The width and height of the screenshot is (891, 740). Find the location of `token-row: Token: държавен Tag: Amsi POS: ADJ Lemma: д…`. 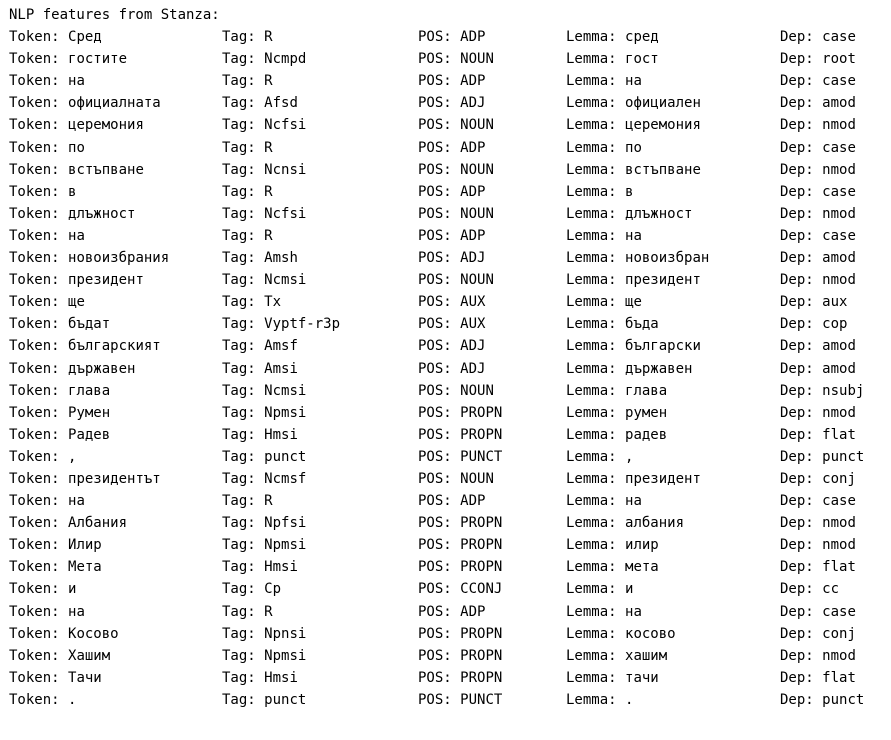

token-row: Token: държавен Tag: Amsi POS: ADJ Lemma: д… is located at coordinates (432, 369).